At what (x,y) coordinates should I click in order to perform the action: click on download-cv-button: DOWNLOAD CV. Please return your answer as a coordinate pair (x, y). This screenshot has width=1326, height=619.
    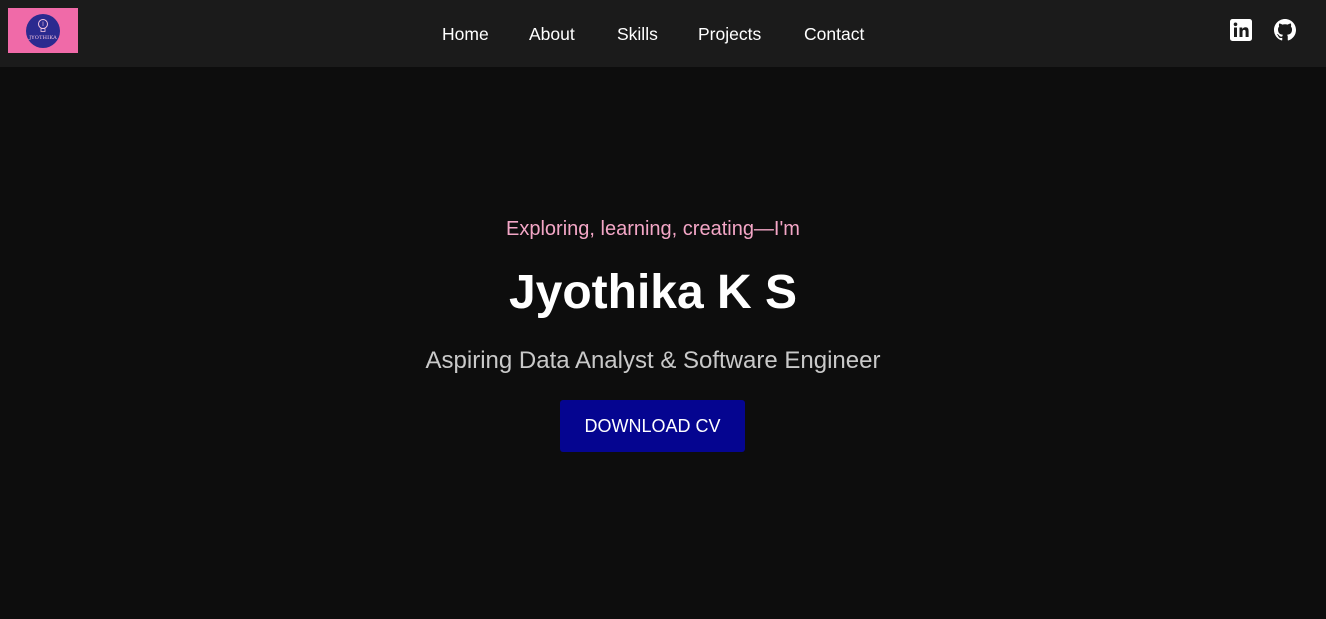
    Looking at the image, I should click on (652, 426).